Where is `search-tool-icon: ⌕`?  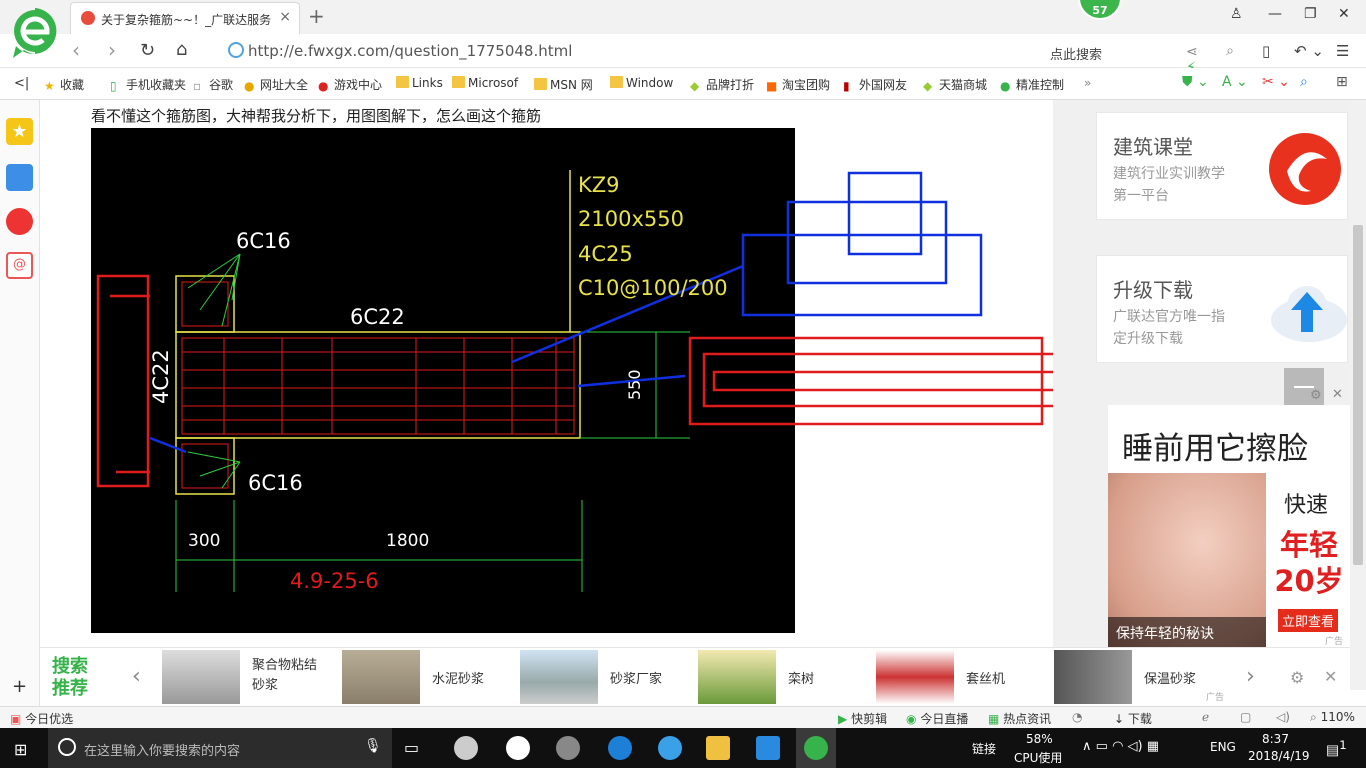
search-tool-icon: ⌕ is located at coordinates (1304, 82).